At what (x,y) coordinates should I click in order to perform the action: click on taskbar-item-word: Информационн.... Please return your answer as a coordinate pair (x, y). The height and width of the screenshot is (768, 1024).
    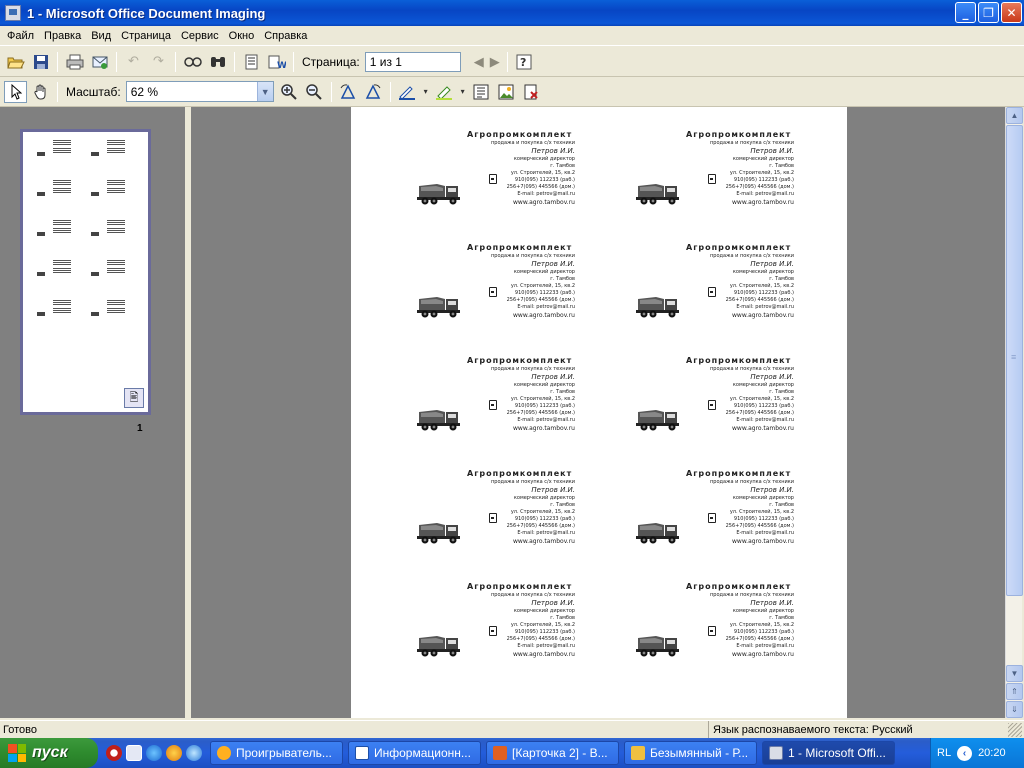
    Looking at the image, I should click on (414, 753).